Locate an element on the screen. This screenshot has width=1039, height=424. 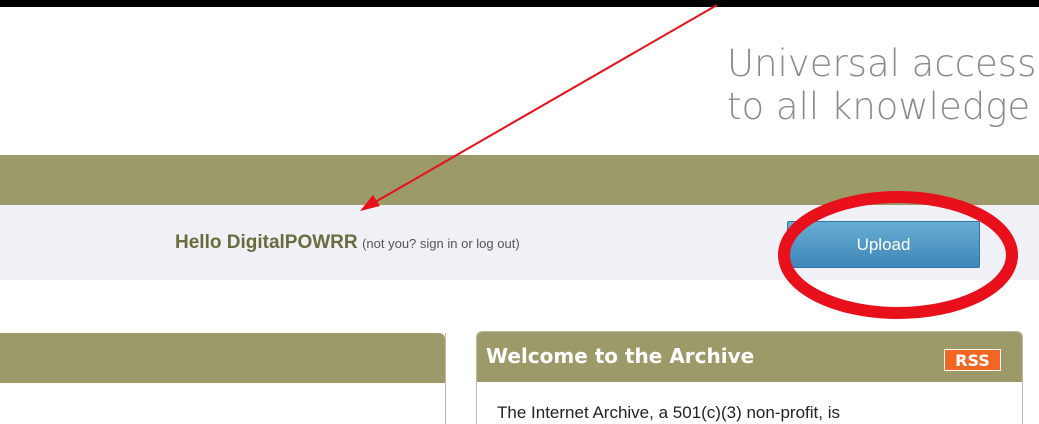
top-border is located at coordinates (519, 3).